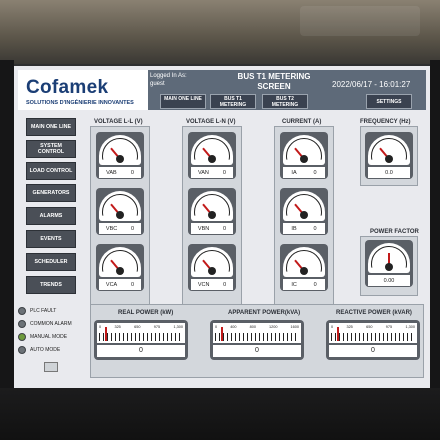  What do you see at coordinates (111, 228) in the screenshot?
I see `gauge-label: VBC` at bounding box center [111, 228].